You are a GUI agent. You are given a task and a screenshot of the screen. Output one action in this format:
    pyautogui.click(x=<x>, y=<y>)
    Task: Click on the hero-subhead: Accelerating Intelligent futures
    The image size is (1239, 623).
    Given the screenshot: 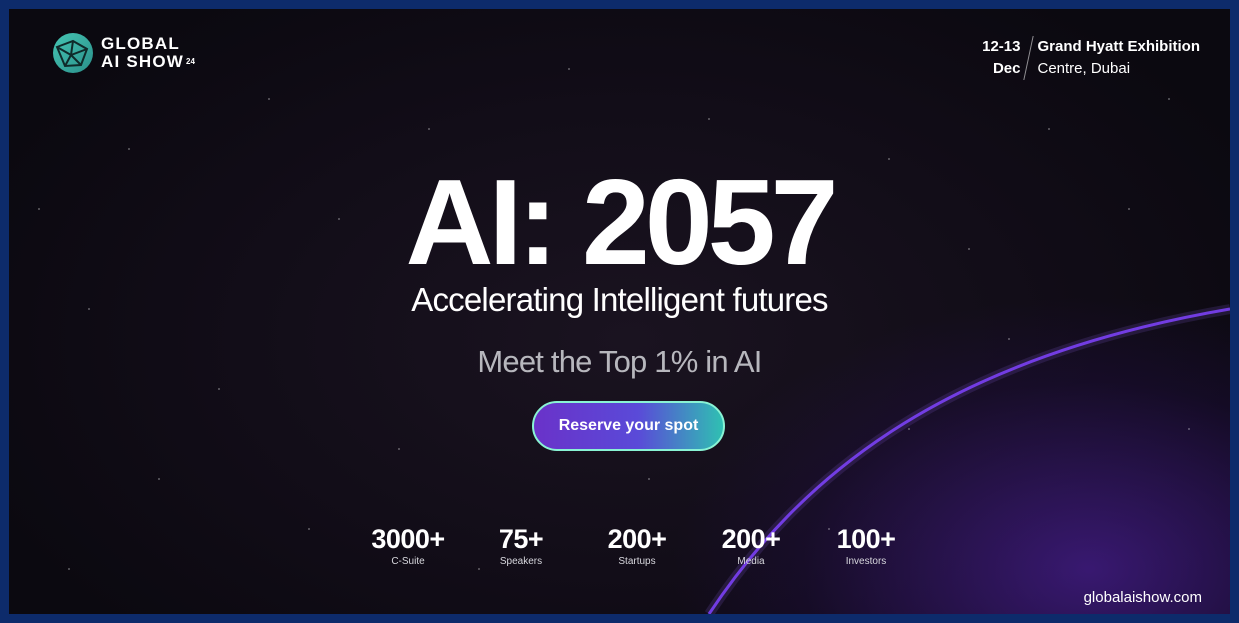 What is the action you would take?
    pyautogui.click(x=619, y=299)
    